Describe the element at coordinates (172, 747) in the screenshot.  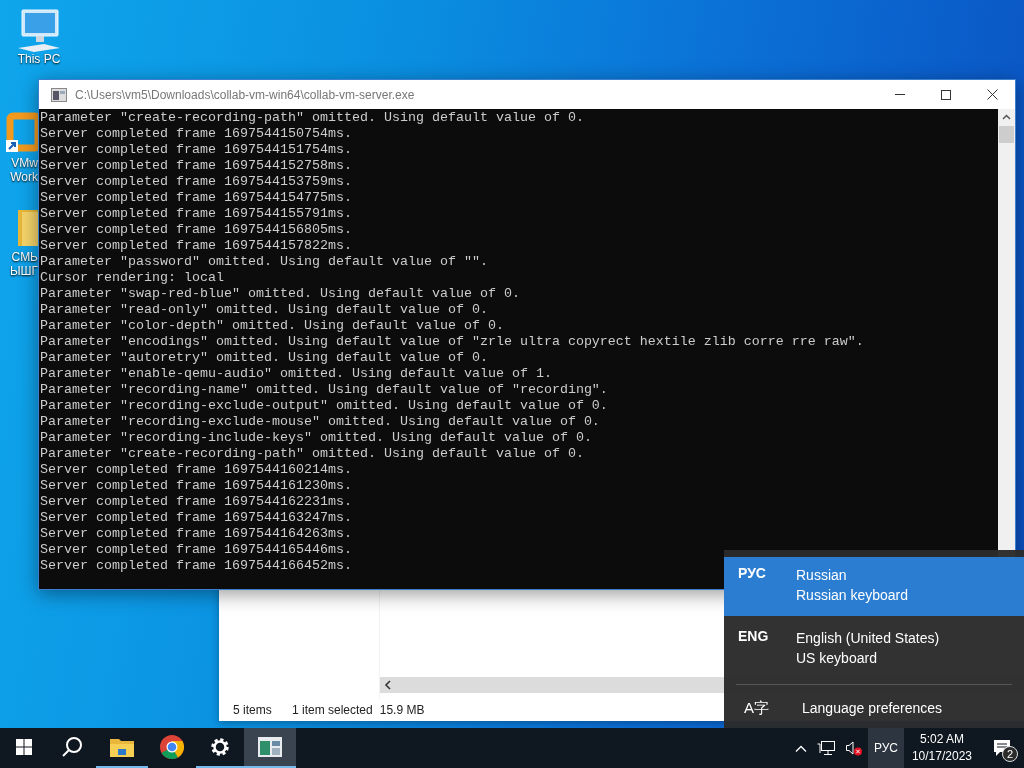
I see `browser-icon` at that location.